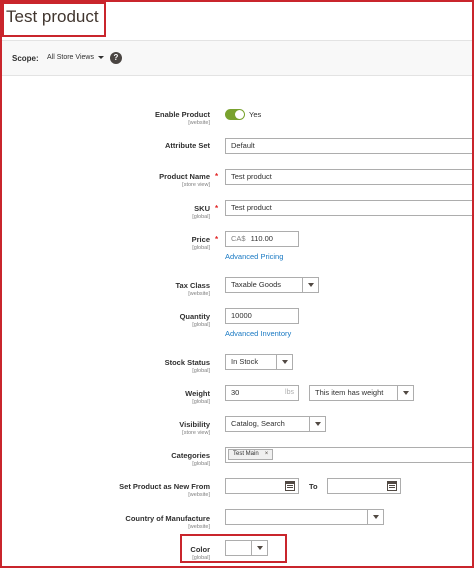 Image resolution: width=474 pixels, height=568 pixels. I want to click on attribute-set-label: Attribute Set, so click(187, 145).